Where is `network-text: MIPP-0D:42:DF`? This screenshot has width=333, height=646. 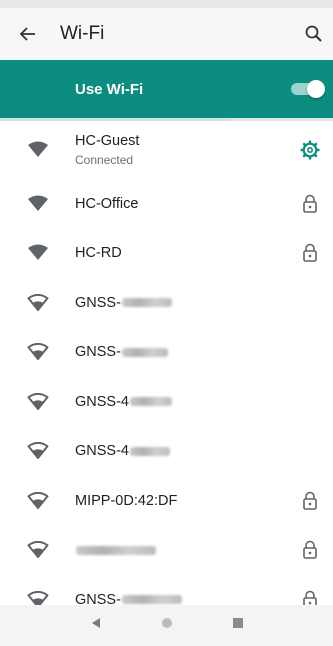 network-text: MIPP-0D:42:DF is located at coordinates (204, 501).